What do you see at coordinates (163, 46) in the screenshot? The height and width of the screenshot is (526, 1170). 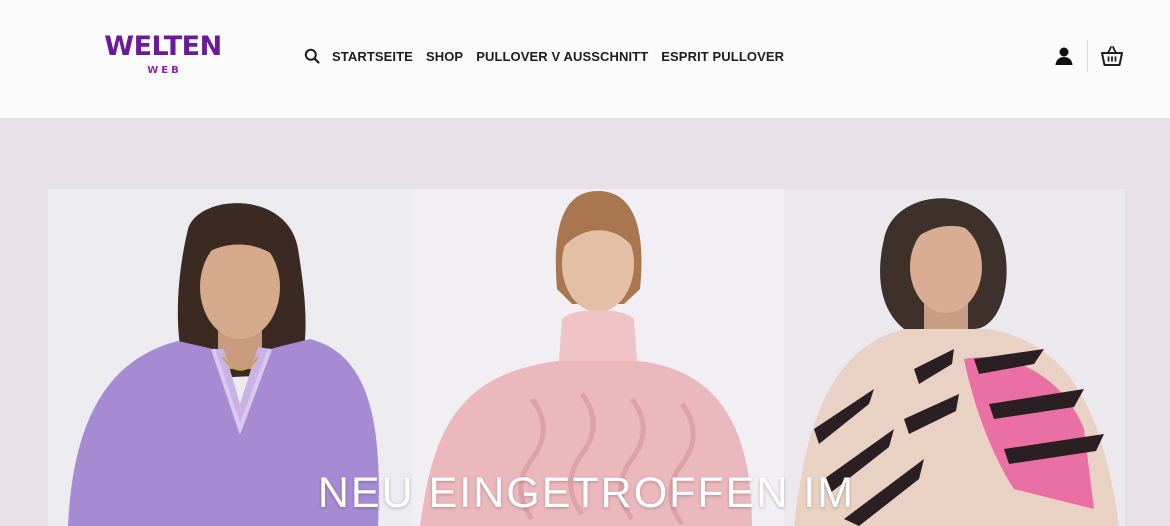 I see `brand-logo-wordmark: WELTEN` at bounding box center [163, 46].